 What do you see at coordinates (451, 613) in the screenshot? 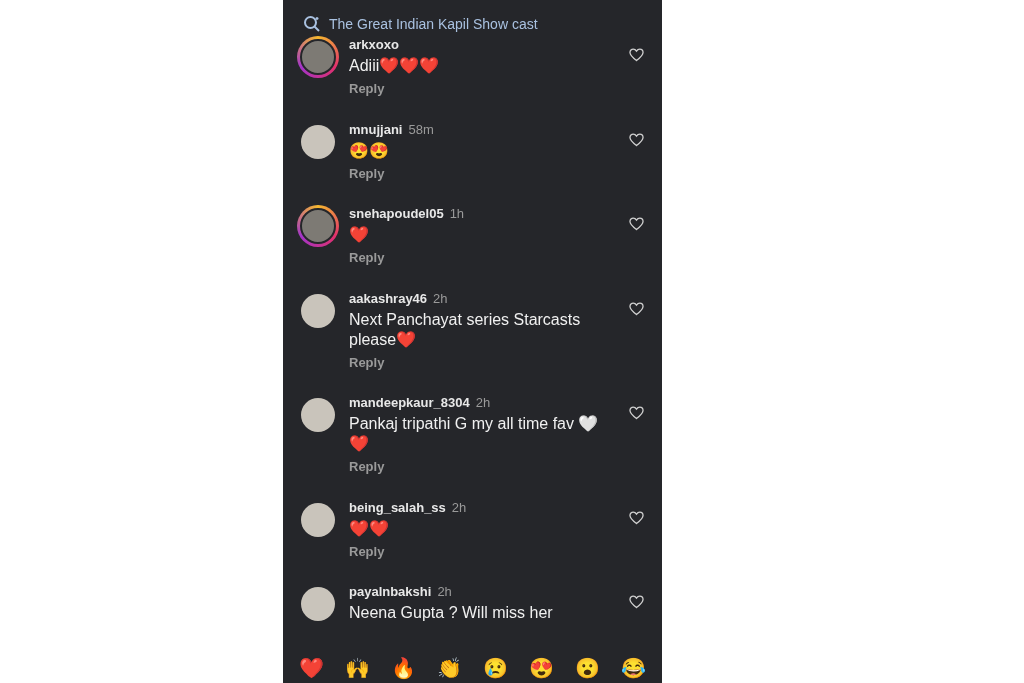
I see `comment-text: Neena Gupta ? Will miss her` at bounding box center [451, 613].